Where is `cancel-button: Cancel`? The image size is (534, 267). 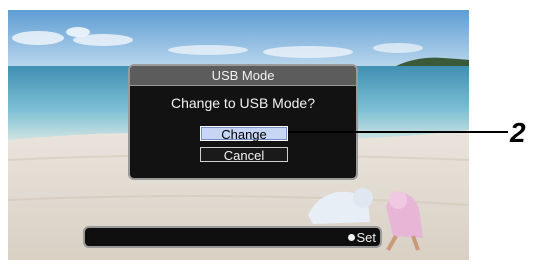
cancel-button: Cancel is located at coordinates (244, 155).